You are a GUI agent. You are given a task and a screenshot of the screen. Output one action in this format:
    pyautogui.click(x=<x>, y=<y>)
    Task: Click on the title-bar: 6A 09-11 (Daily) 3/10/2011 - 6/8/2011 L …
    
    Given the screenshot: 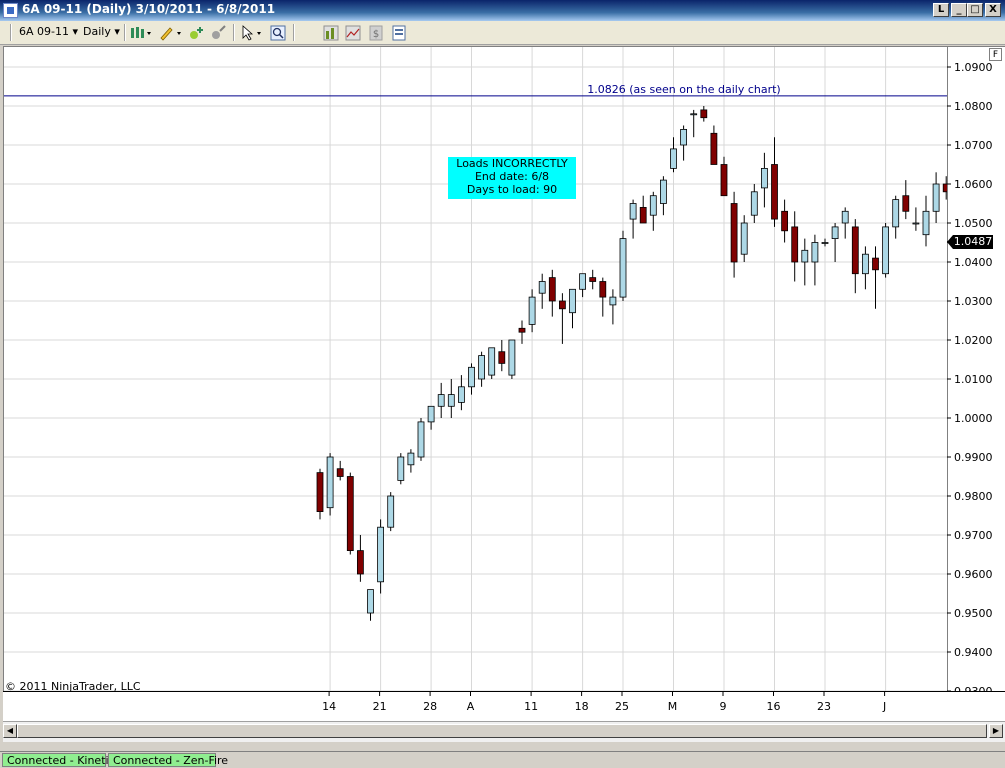 What is the action you would take?
    pyautogui.click(x=502, y=10)
    